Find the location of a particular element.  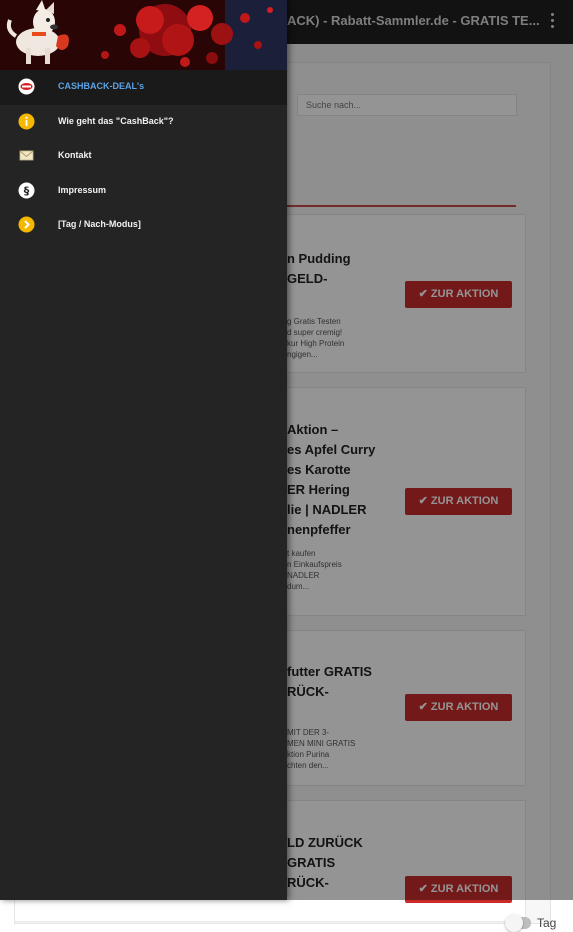

drawer-item-label: Kontakt is located at coordinates (75, 155).